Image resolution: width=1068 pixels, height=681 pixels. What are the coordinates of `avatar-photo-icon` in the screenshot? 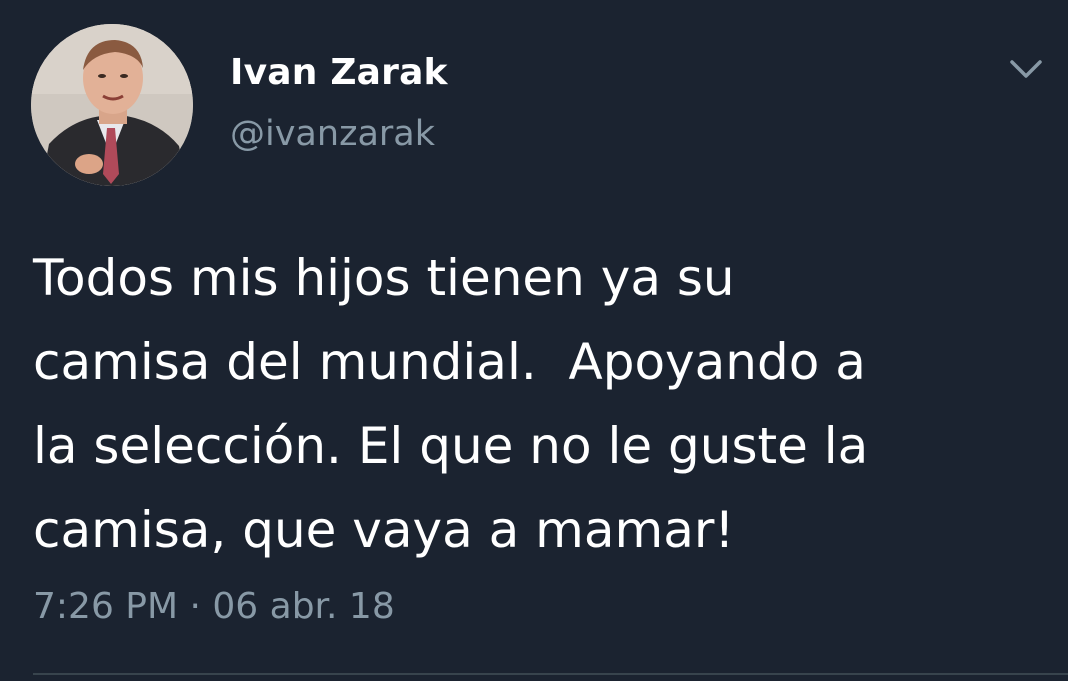 It's located at (112, 105).